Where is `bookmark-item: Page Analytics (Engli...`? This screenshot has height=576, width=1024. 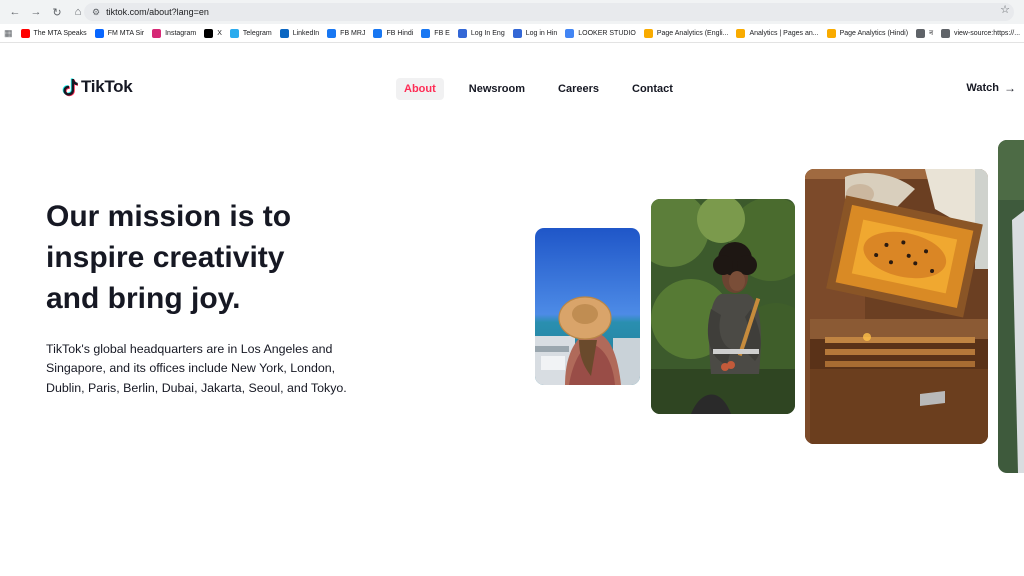 bookmark-item: Page Analytics (Engli... is located at coordinates (686, 33).